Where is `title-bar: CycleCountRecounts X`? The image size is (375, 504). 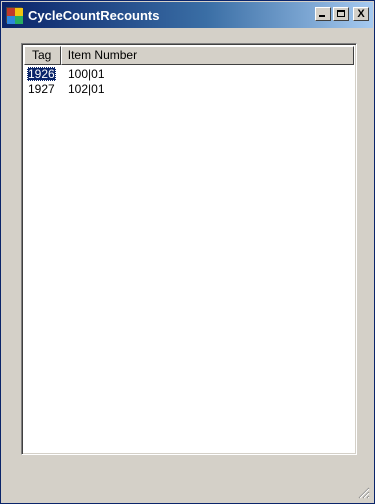
title-bar: CycleCountRecounts X is located at coordinates (187, 15).